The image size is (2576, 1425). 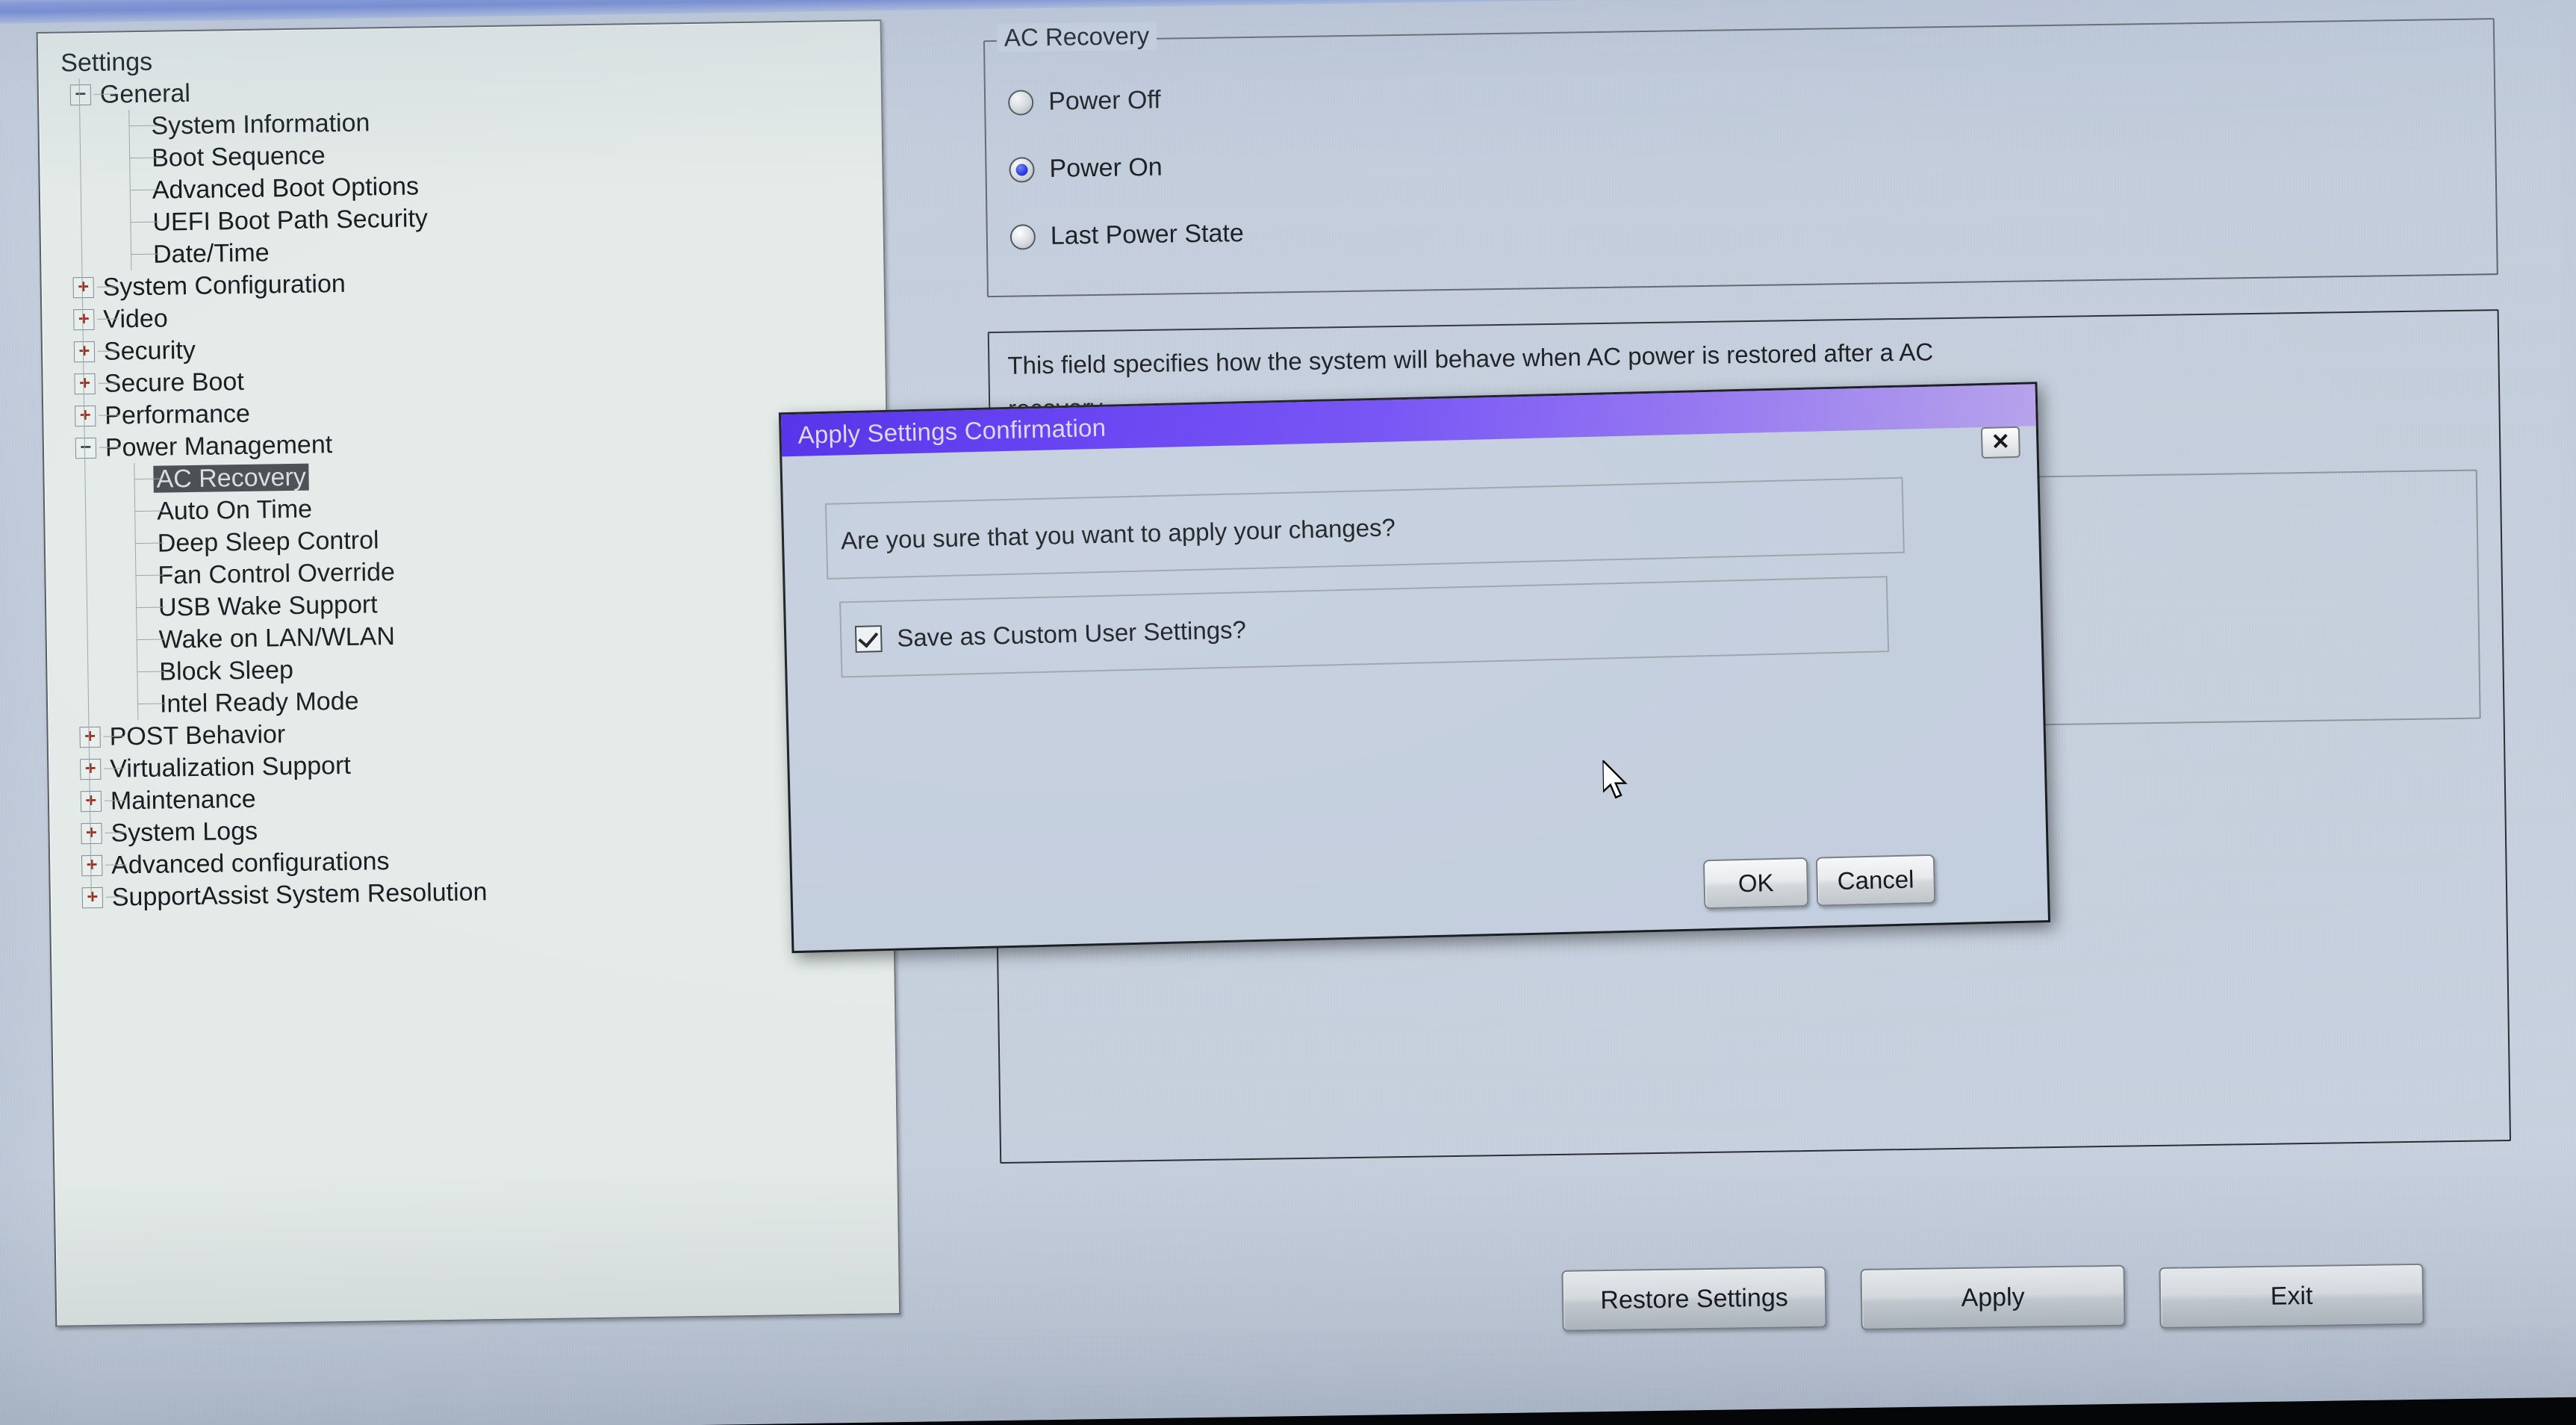 I want to click on sidebar-item-label: Performance, so click(x=177, y=414).